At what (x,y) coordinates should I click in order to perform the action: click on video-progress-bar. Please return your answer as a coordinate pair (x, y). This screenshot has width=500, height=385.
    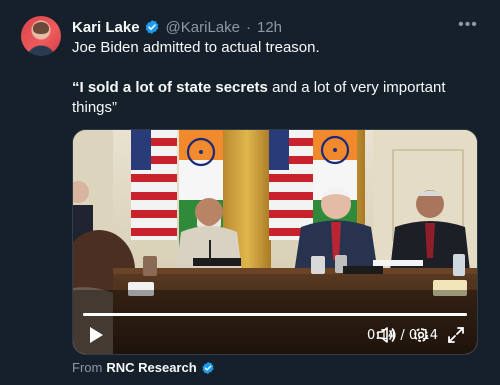
    Looking at the image, I should click on (275, 314).